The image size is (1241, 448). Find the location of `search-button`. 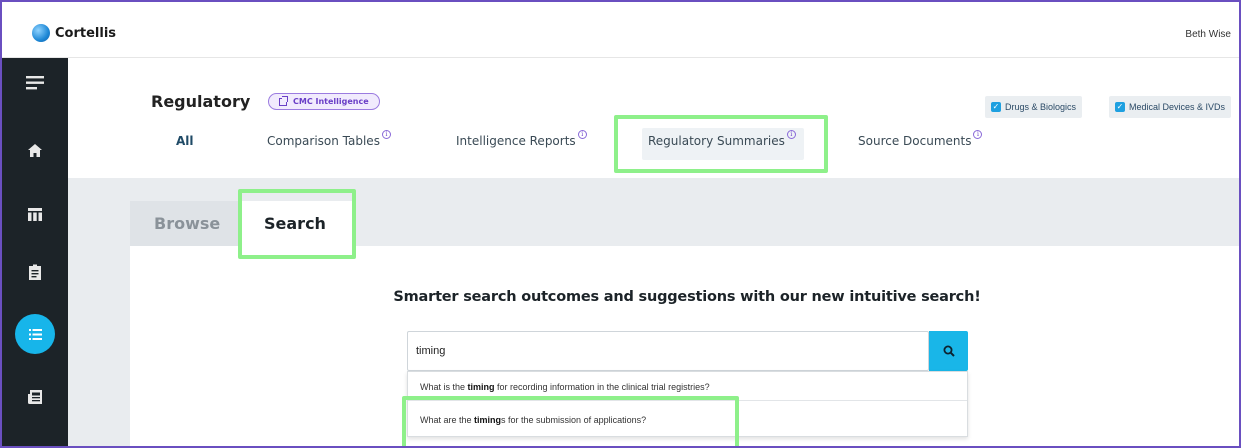

search-button is located at coordinates (948, 351).